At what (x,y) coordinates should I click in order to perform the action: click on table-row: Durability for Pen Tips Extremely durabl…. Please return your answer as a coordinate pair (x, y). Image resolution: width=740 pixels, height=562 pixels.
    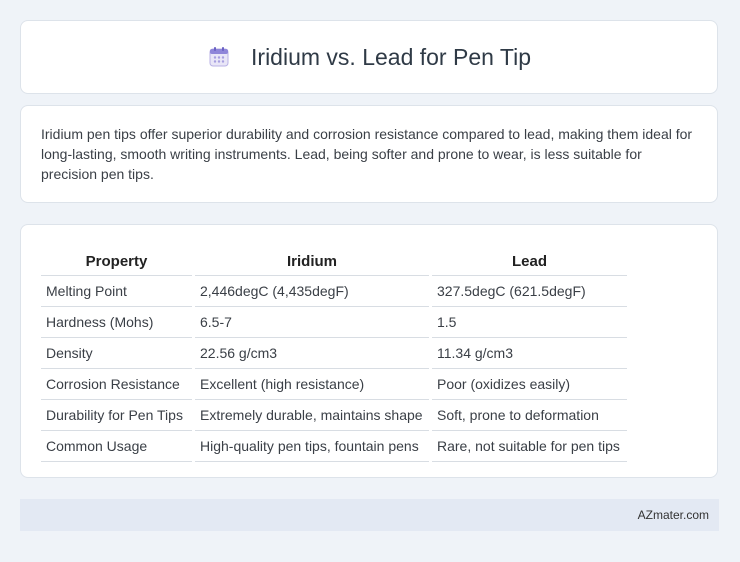
    Looking at the image, I should click on (334, 415).